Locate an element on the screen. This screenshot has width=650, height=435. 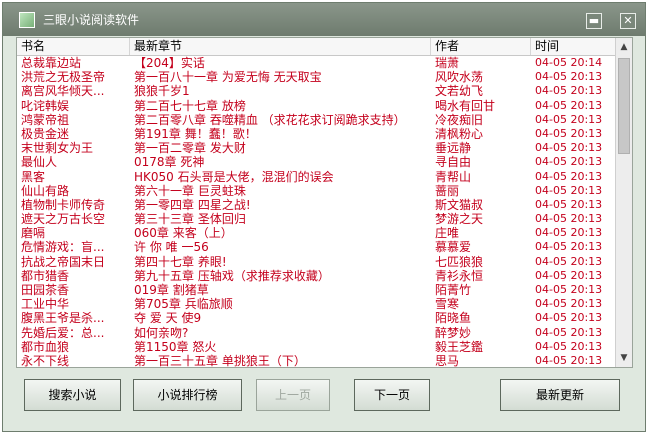
list-item: 植物制卡师传奇 第一零四章 四星之战! 斯文猫叔 04-05 20:13 is located at coordinates (316, 205).